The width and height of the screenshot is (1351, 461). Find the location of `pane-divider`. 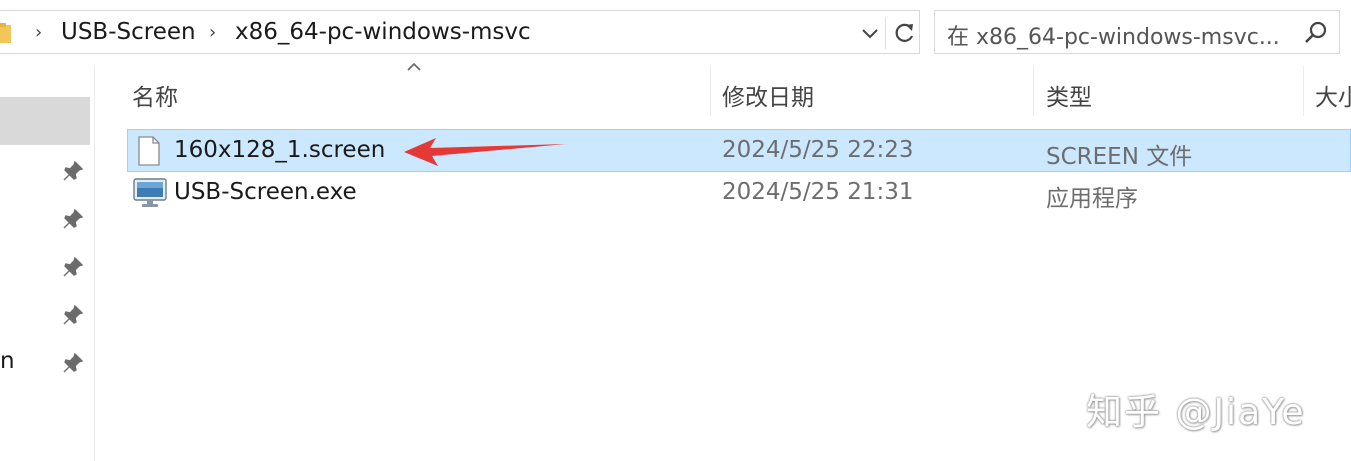

pane-divider is located at coordinates (94, 263).